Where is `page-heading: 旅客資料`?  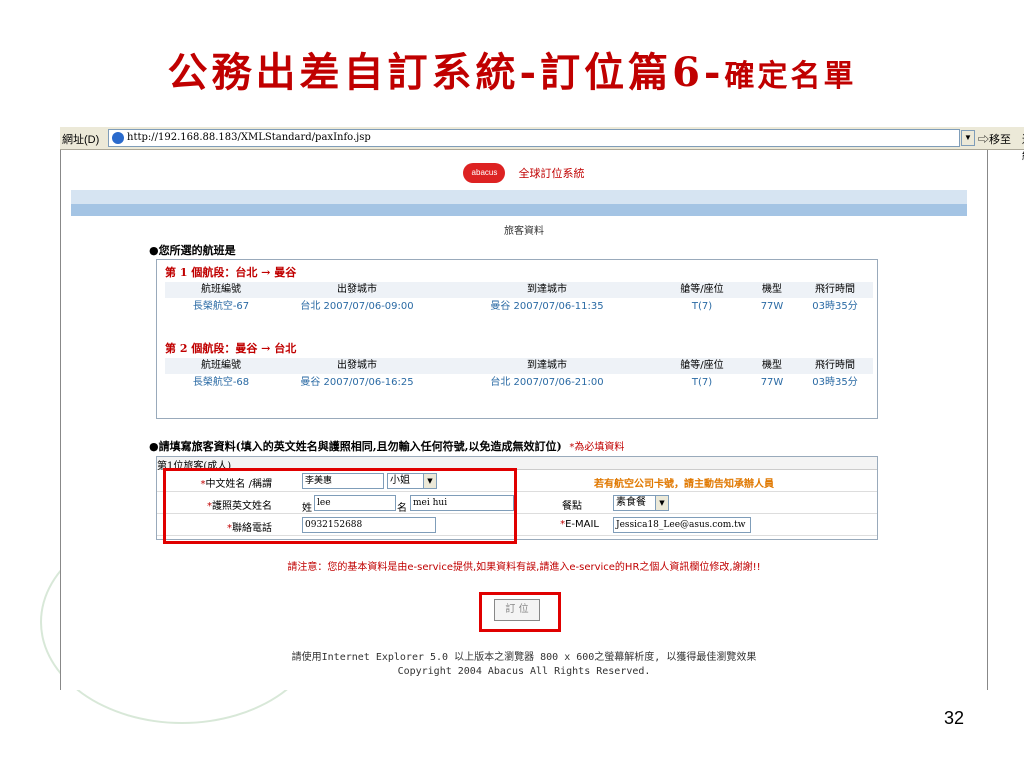
page-heading: 旅客資料 is located at coordinates (524, 231).